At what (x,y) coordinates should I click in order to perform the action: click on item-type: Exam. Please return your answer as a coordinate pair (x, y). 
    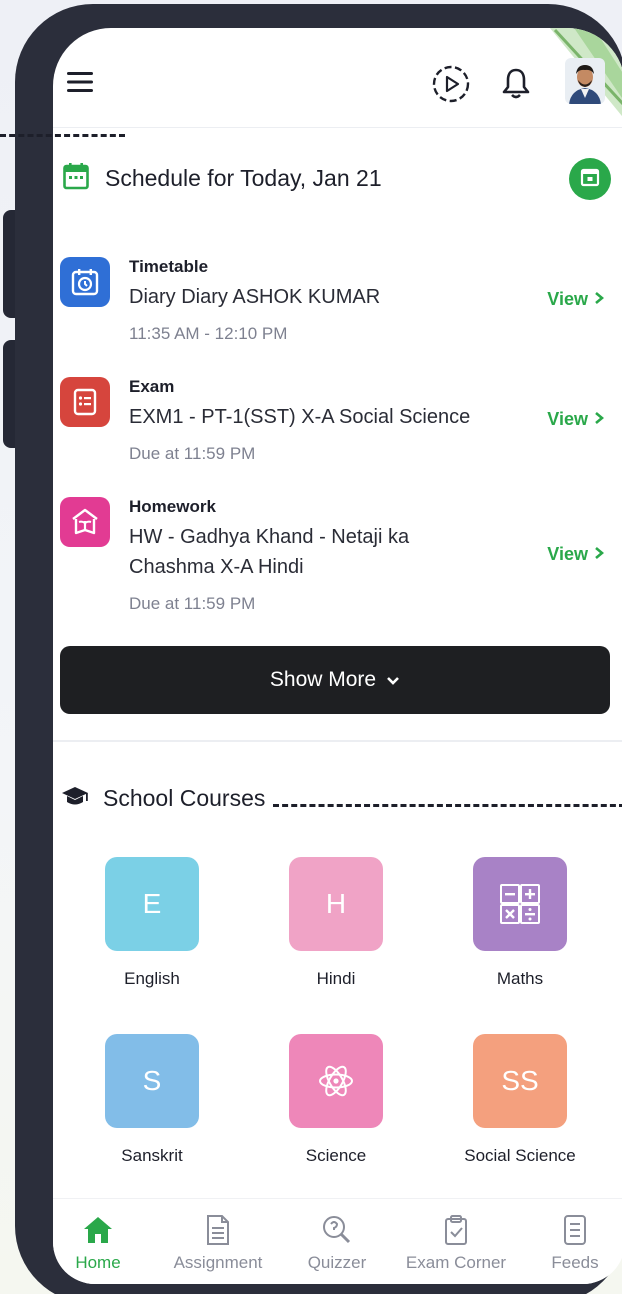
    Looking at the image, I should click on (152, 386).